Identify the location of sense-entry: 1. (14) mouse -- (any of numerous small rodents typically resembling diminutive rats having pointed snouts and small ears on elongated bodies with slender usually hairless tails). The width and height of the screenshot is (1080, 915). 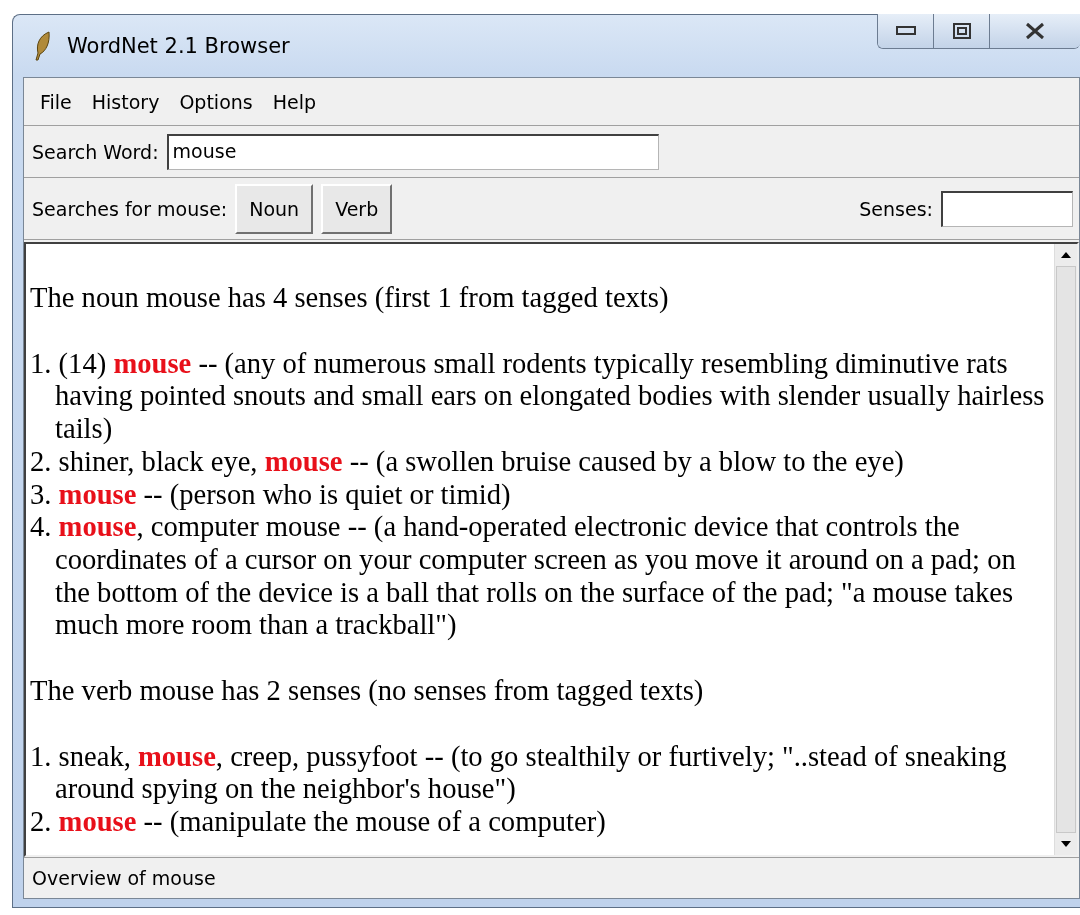
(538, 396).